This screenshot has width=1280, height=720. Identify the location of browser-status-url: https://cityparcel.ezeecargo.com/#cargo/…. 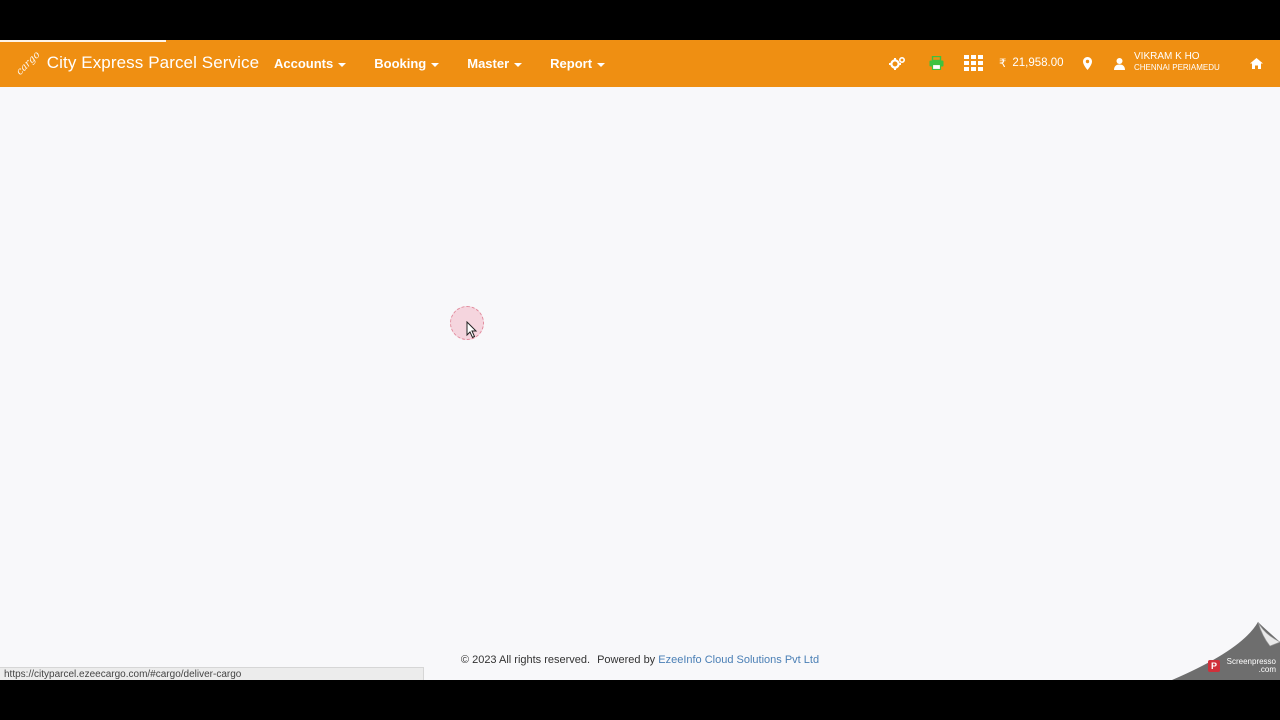
(212, 673).